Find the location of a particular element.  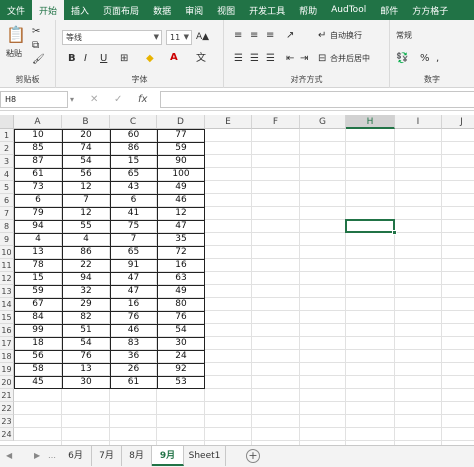

percent-icon: % is located at coordinates (425, 59).